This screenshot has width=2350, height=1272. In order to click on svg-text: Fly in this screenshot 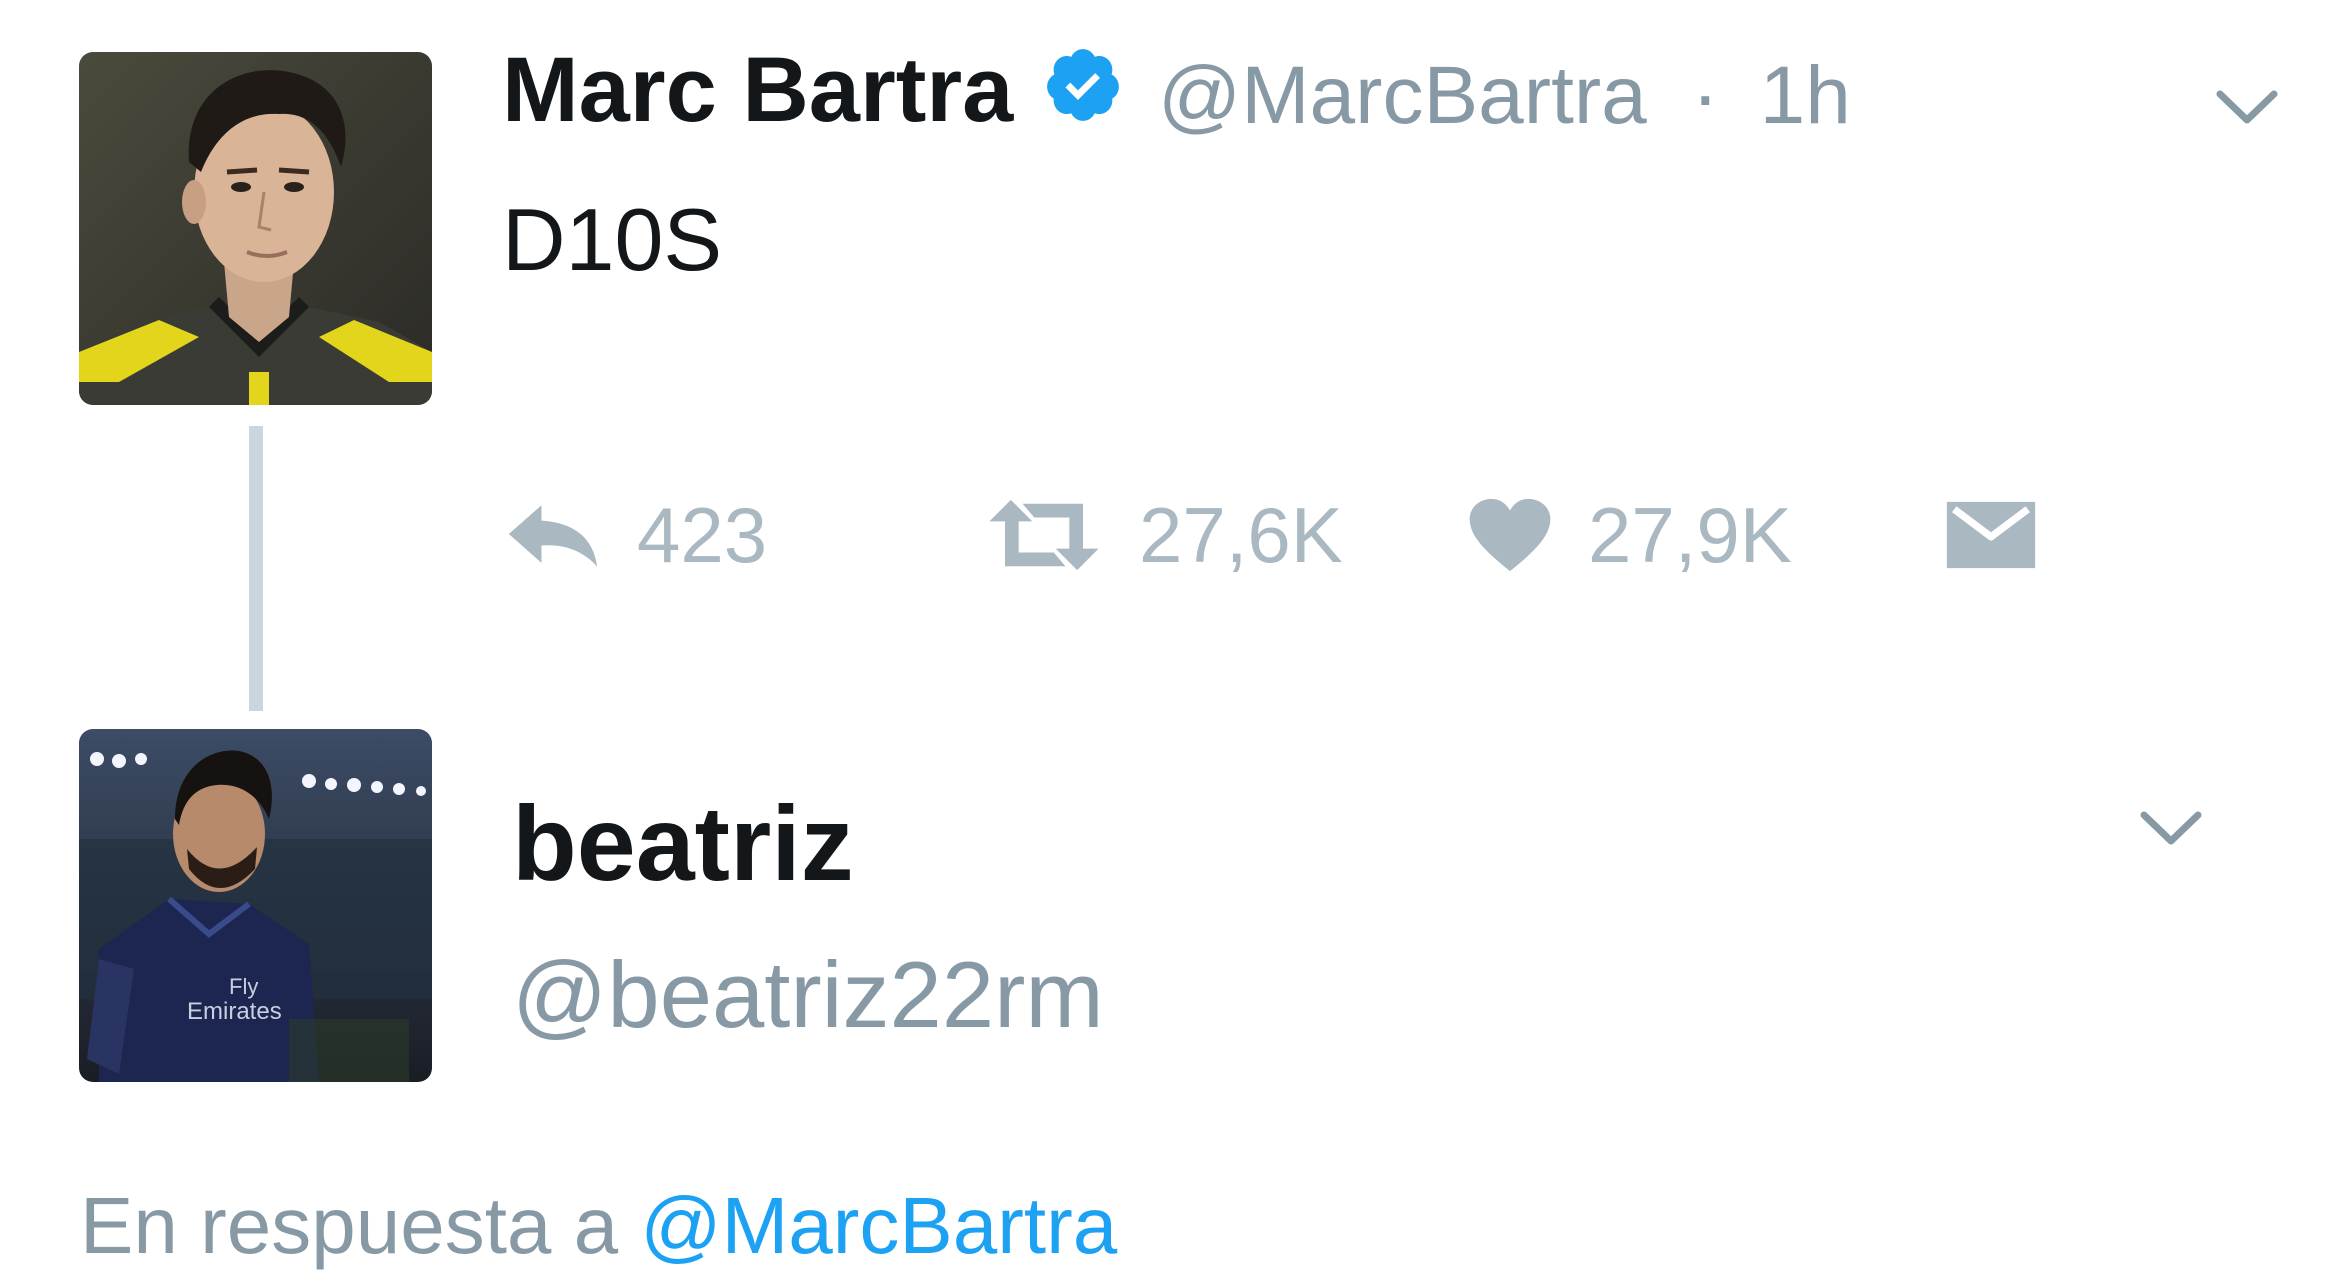, I will do `click(243, 986)`.